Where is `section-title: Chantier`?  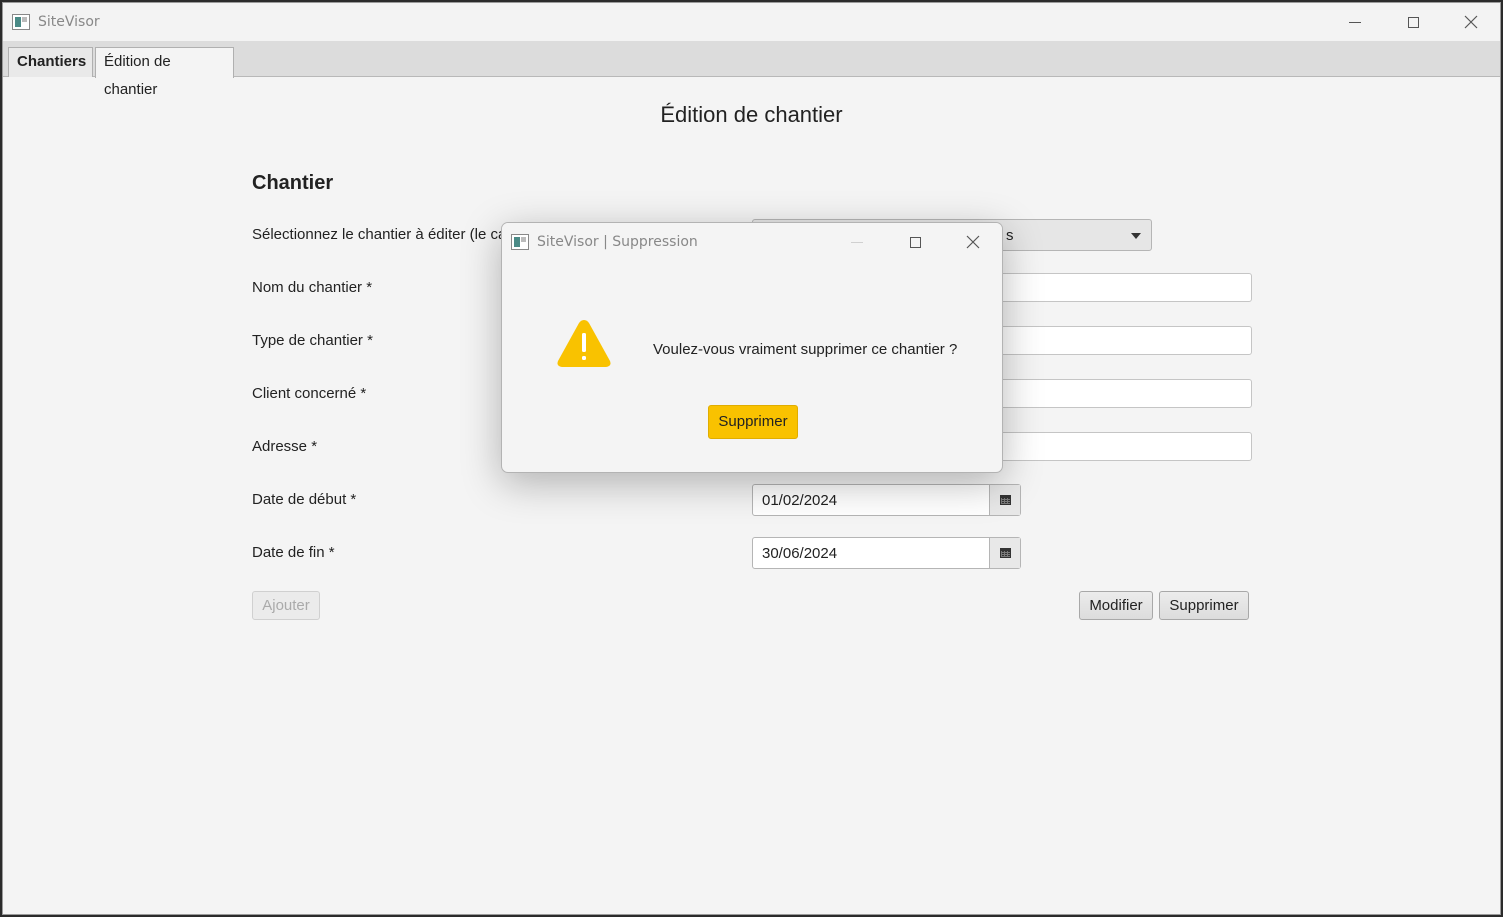
section-title: Chantier is located at coordinates (293, 183).